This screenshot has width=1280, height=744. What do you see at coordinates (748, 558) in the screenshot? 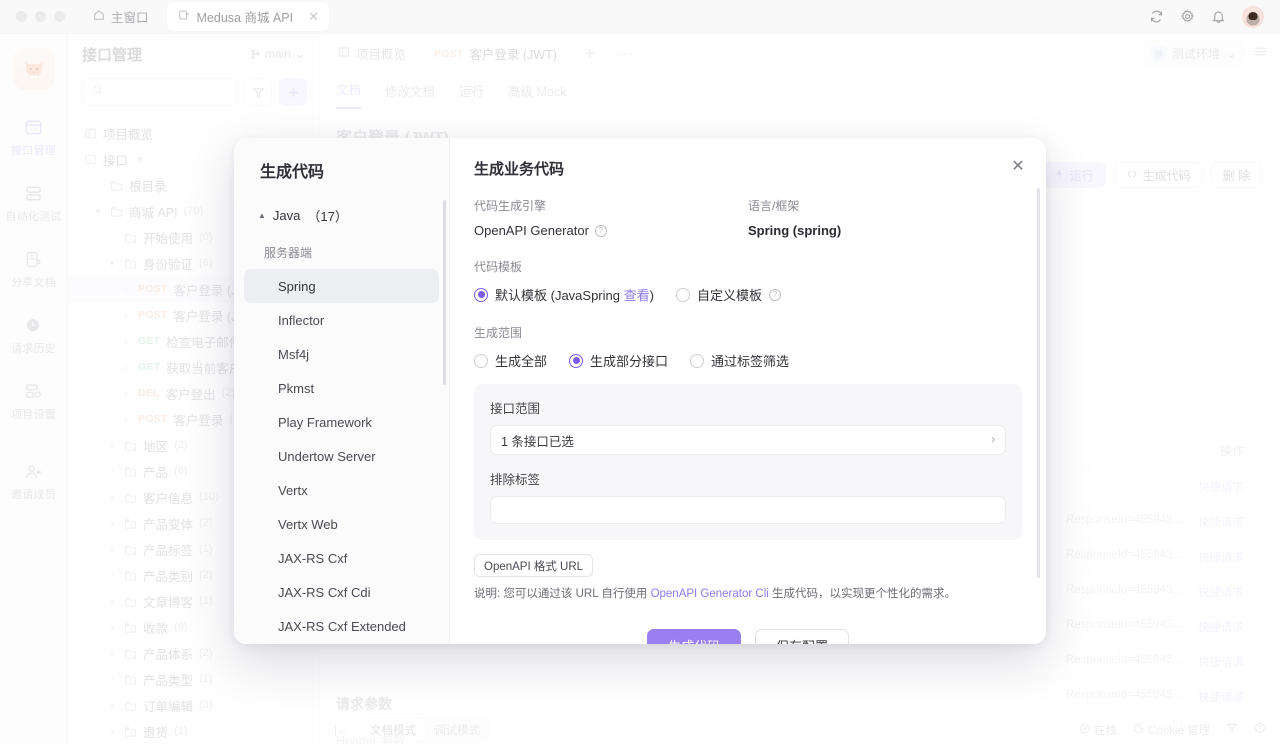
I see `openapi-url-row: OpenAPI 格式 URL` at bounding box center [748, 558].